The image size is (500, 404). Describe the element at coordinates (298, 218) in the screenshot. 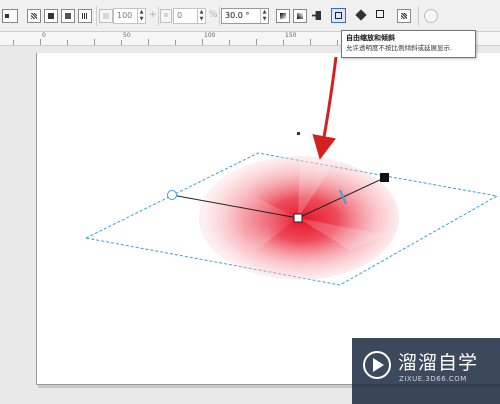

I see `center-handle` at that location.